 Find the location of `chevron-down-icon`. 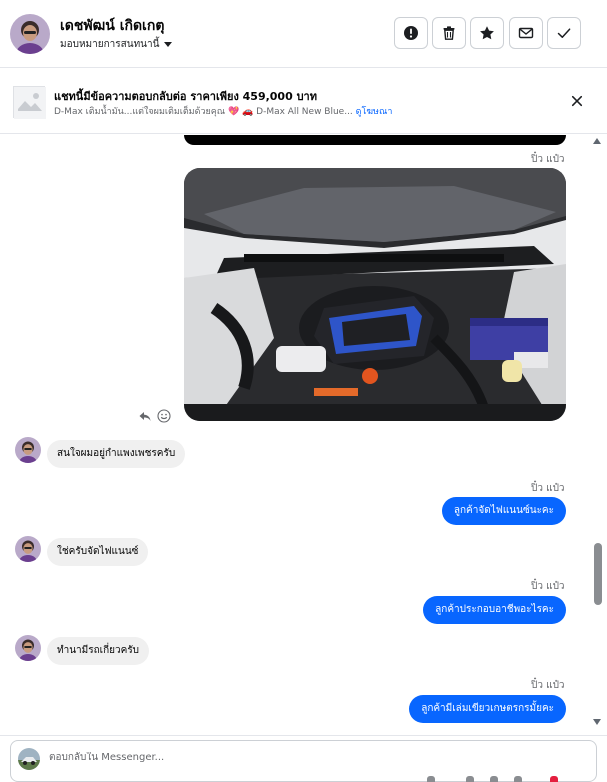

chevron-down-icon is located at coordinates (168, 44).